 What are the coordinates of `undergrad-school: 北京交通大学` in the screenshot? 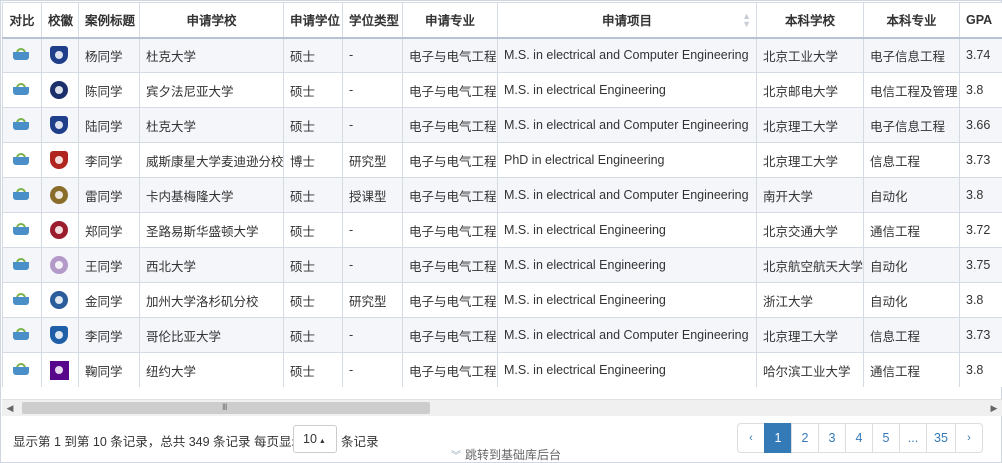 It's located at (810, 230).